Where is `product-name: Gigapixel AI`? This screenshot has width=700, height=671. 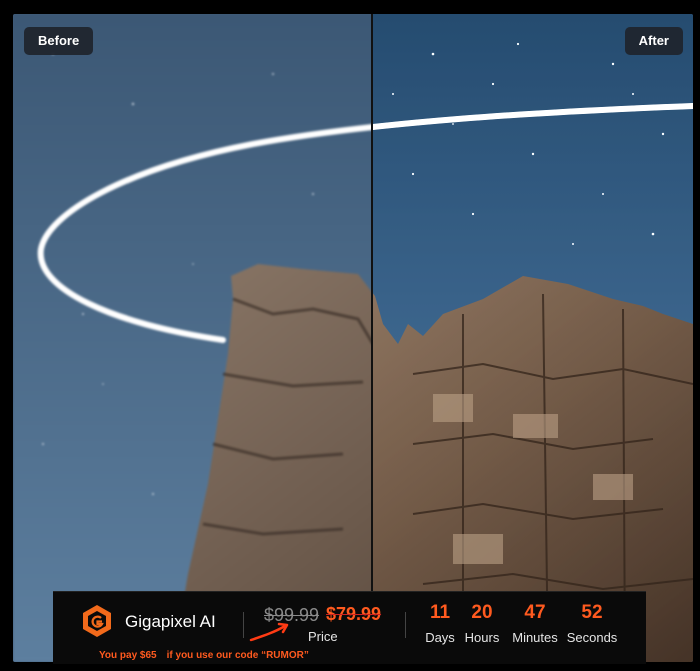
product-name: Gigapixel AI is located at coordinates (170, 621).